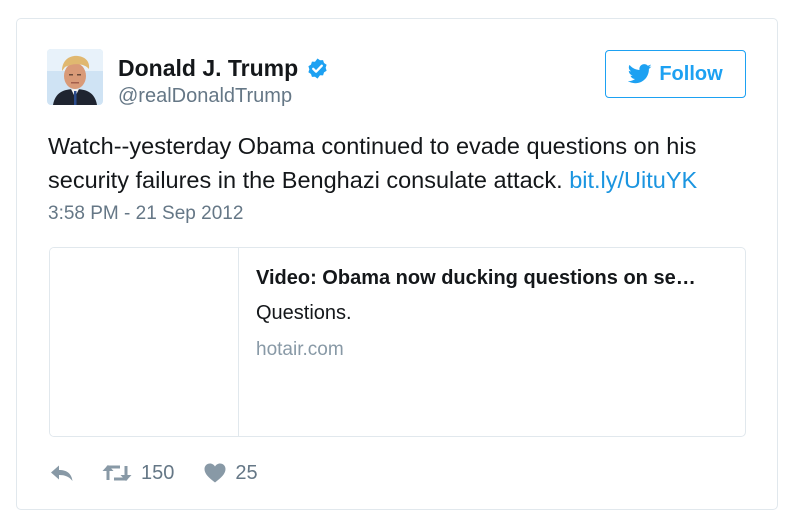 This screenshot has width=798, height=530. I want to click on author-name-row: Donald J. Trump, so click(223, 68).